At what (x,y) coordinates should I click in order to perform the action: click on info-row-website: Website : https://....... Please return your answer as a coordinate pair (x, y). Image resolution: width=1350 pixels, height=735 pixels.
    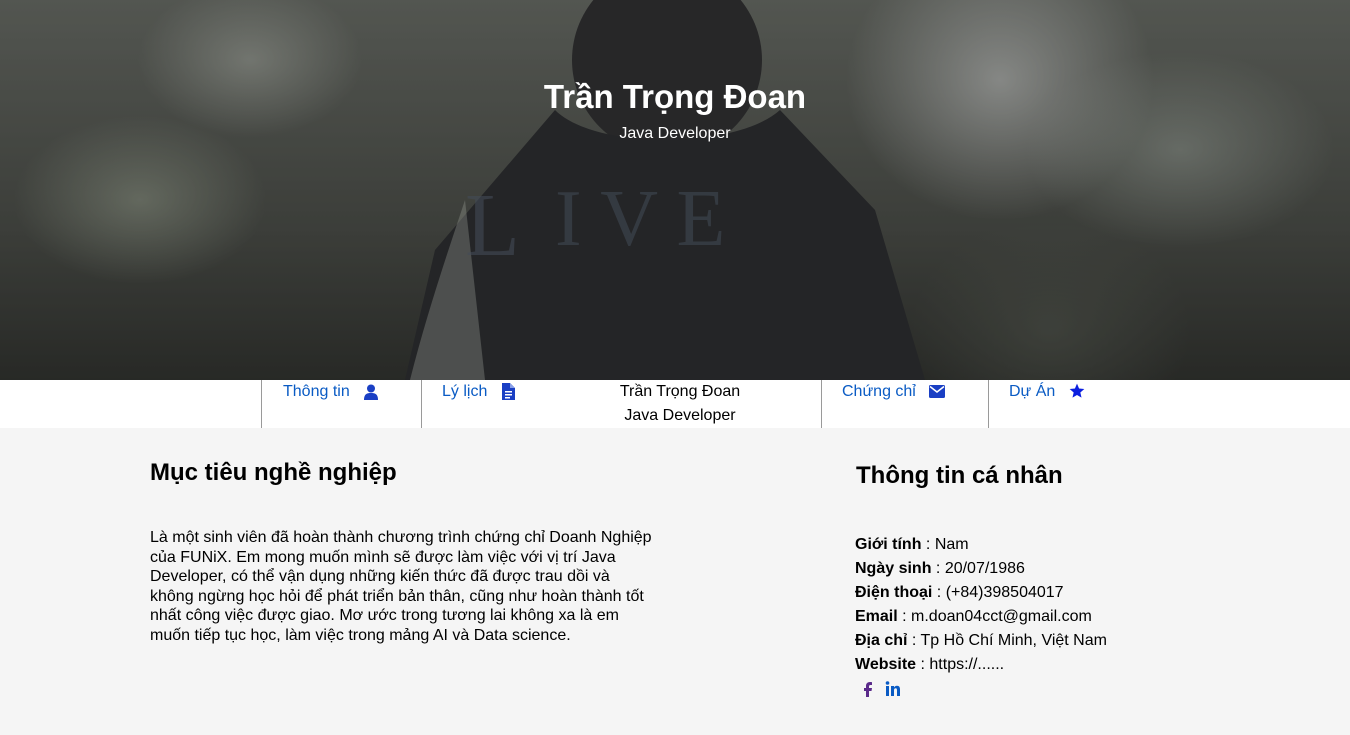
    Looking at the image, I should click on (929, 665).